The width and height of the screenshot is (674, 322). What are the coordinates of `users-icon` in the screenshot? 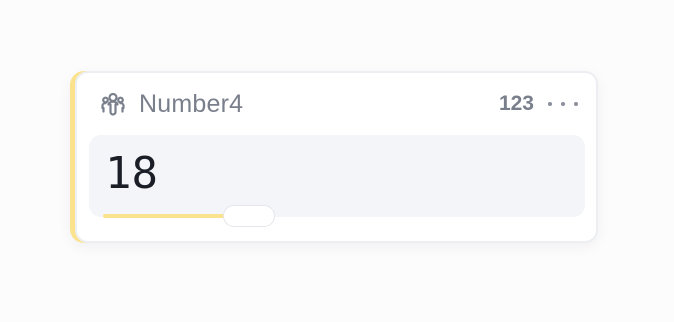 It's located at (113, 104).